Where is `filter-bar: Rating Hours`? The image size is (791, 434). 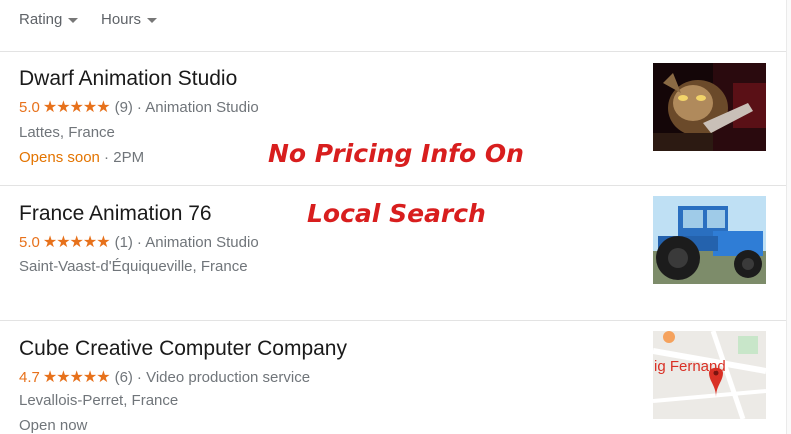 filter-bar: Rating Hours is located at coordinates (395, 26).